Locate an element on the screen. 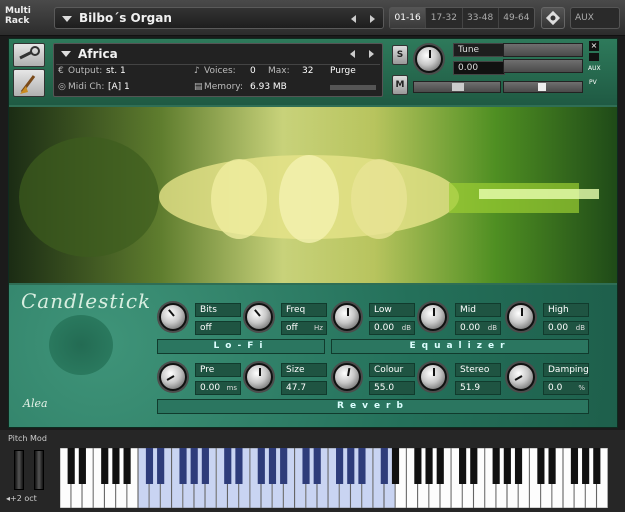 This screenshot has width=625, height=512. next-rack-icon is located at coordinates (372, 19).